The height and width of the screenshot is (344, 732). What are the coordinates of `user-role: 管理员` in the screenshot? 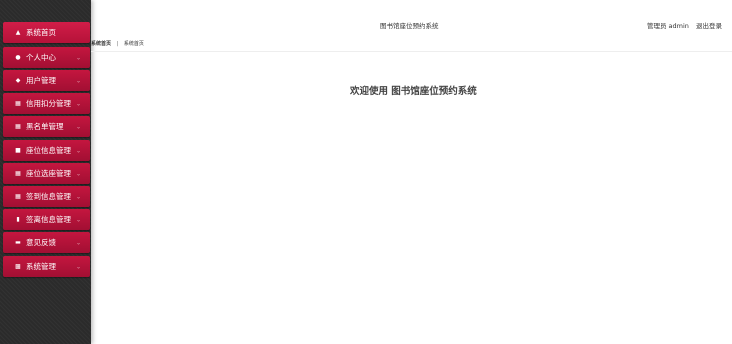 It's located at (656, 26).